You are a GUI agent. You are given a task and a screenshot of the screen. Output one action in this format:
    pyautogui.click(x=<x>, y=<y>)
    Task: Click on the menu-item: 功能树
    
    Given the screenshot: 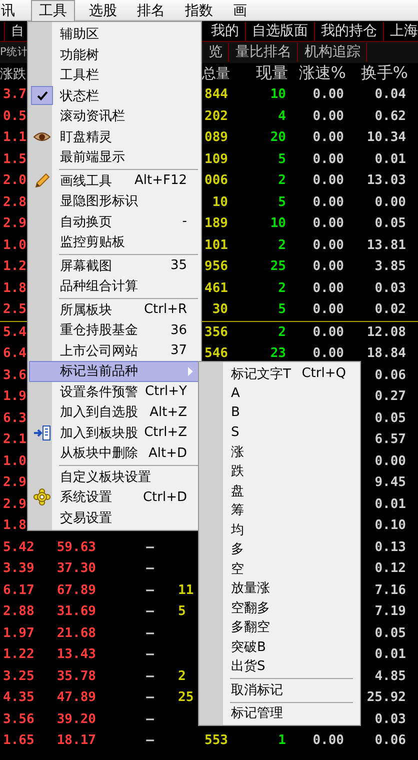 What is the action you would take?
    pyautogui.click(x=114, y=54)
    